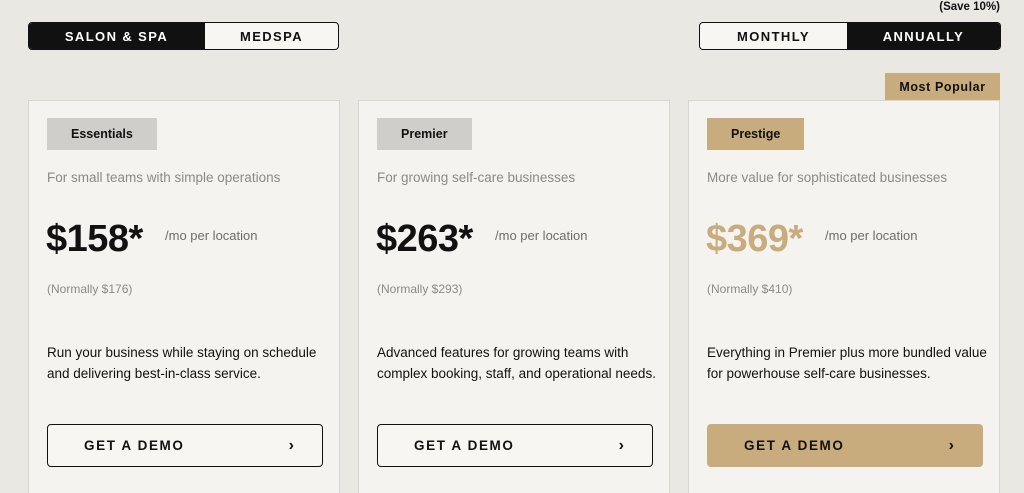  I want to click on segment-option-salon-spa: SALON & SPA, so click(116, 36).